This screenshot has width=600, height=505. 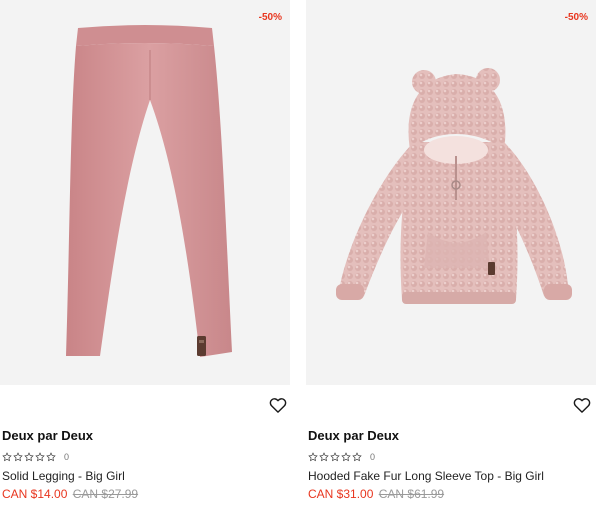 What do you see at coordinates (35, 494) in the screenshot?
I see `sale-price: CAN $14.00` at bounding box center [35, 494].